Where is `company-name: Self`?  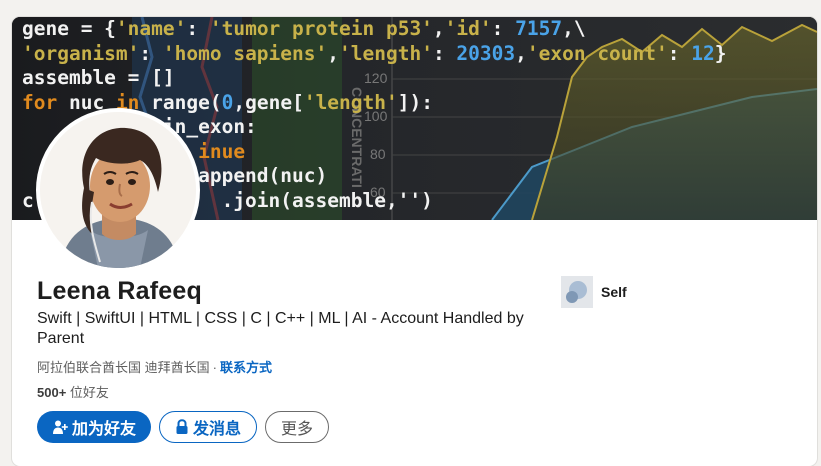
company-name: Self is located at coordinates (614, 292).